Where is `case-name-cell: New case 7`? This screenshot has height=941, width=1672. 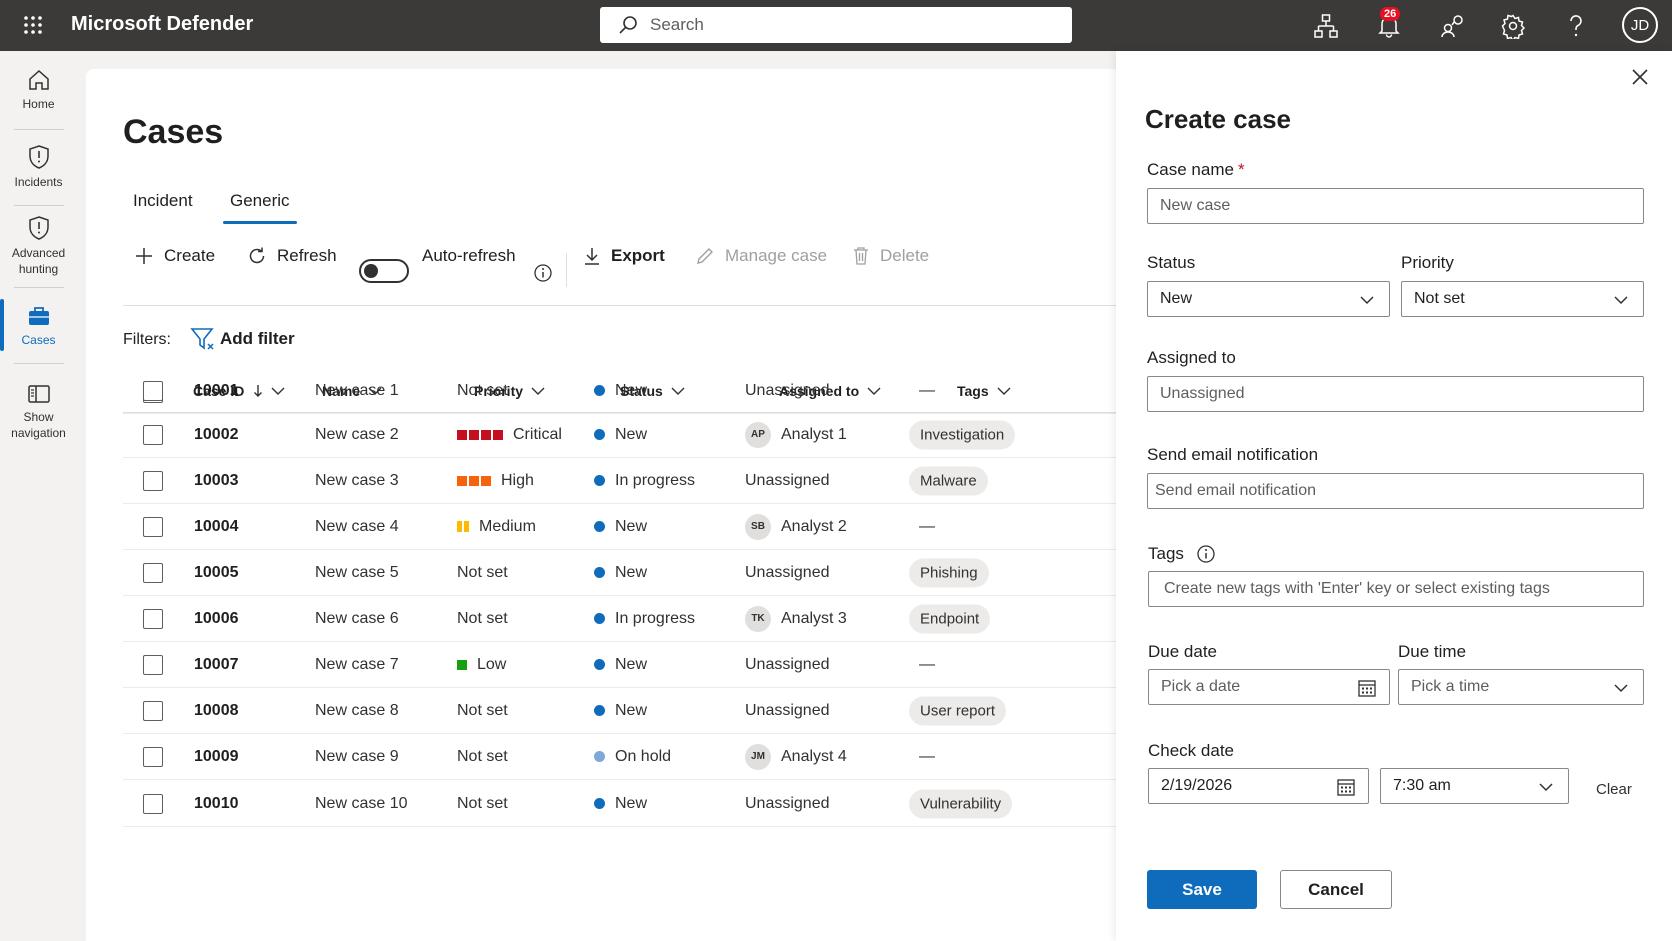
case-name-cell: New case 7 is located at coordinates (357, 665).